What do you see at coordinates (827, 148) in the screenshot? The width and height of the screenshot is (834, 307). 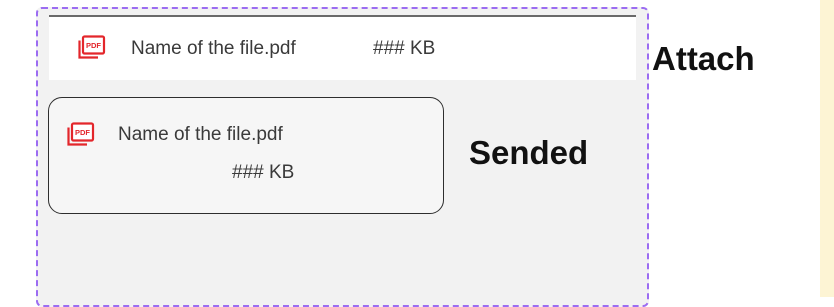 I see `side-background-strip` at bounding box center [827, 148].